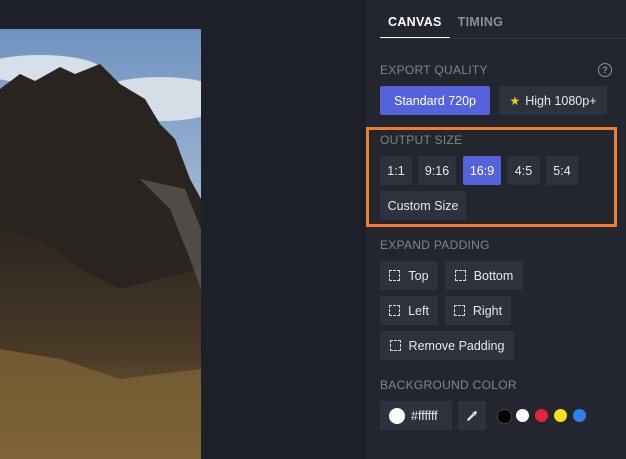 This screenshot has height=459, width=626. I want to click on panel-tabs: CANVAS TIMING, so click(445, 25).